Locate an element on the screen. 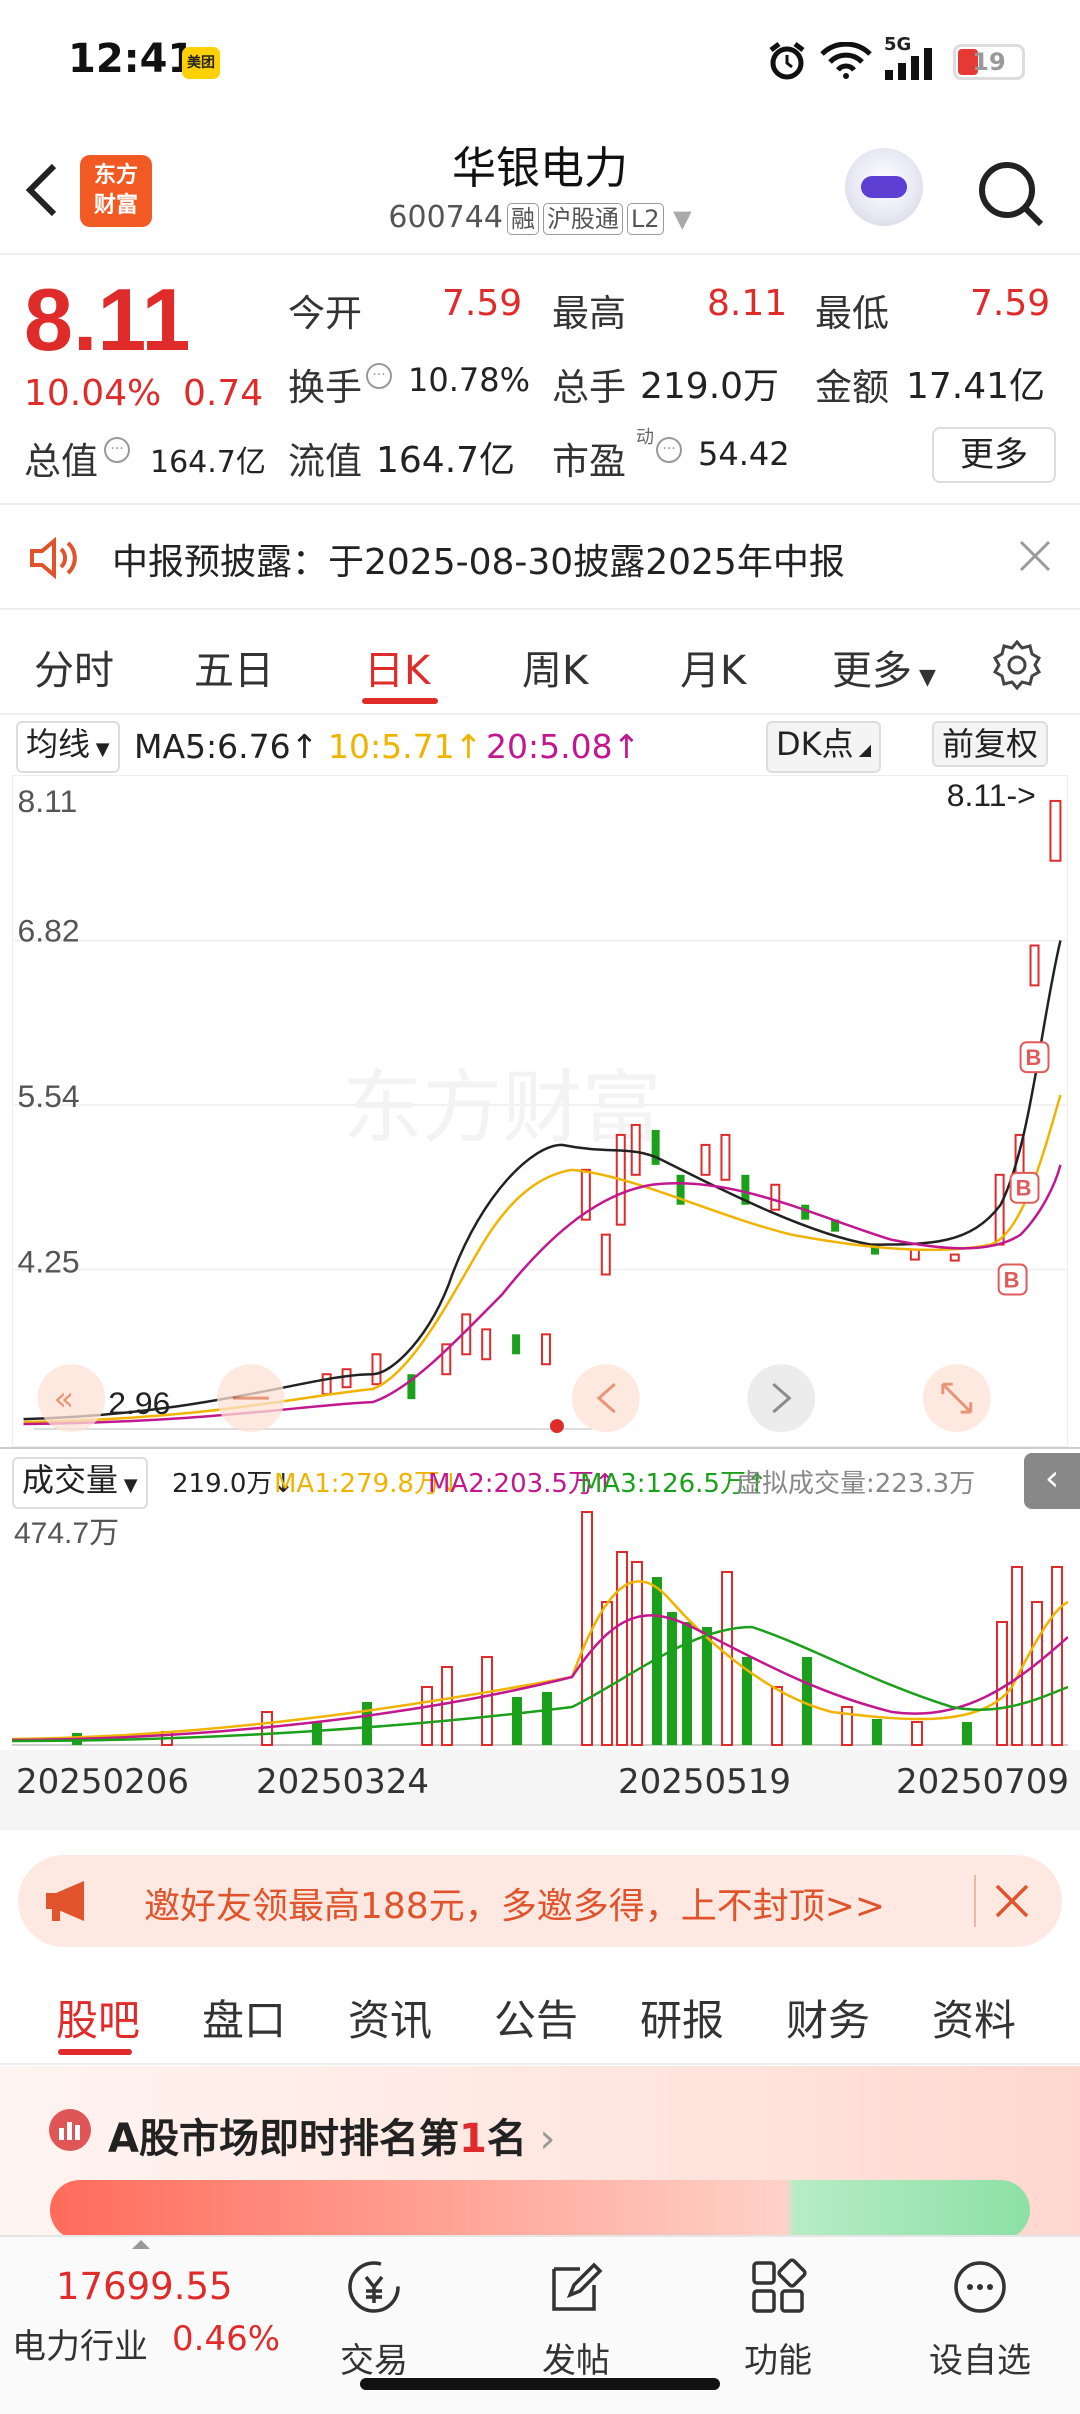 The image size is (1080, 2414). date-label: 20250519 is located at coordinates (705, 1782).